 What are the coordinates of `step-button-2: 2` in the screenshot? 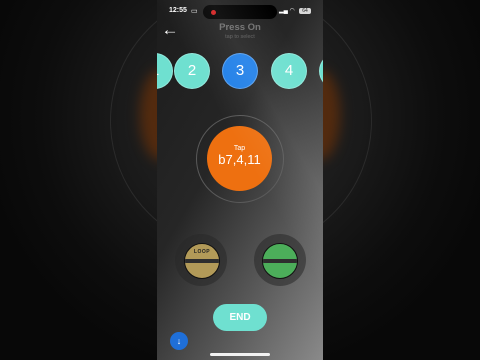 It's located at (192, 71).